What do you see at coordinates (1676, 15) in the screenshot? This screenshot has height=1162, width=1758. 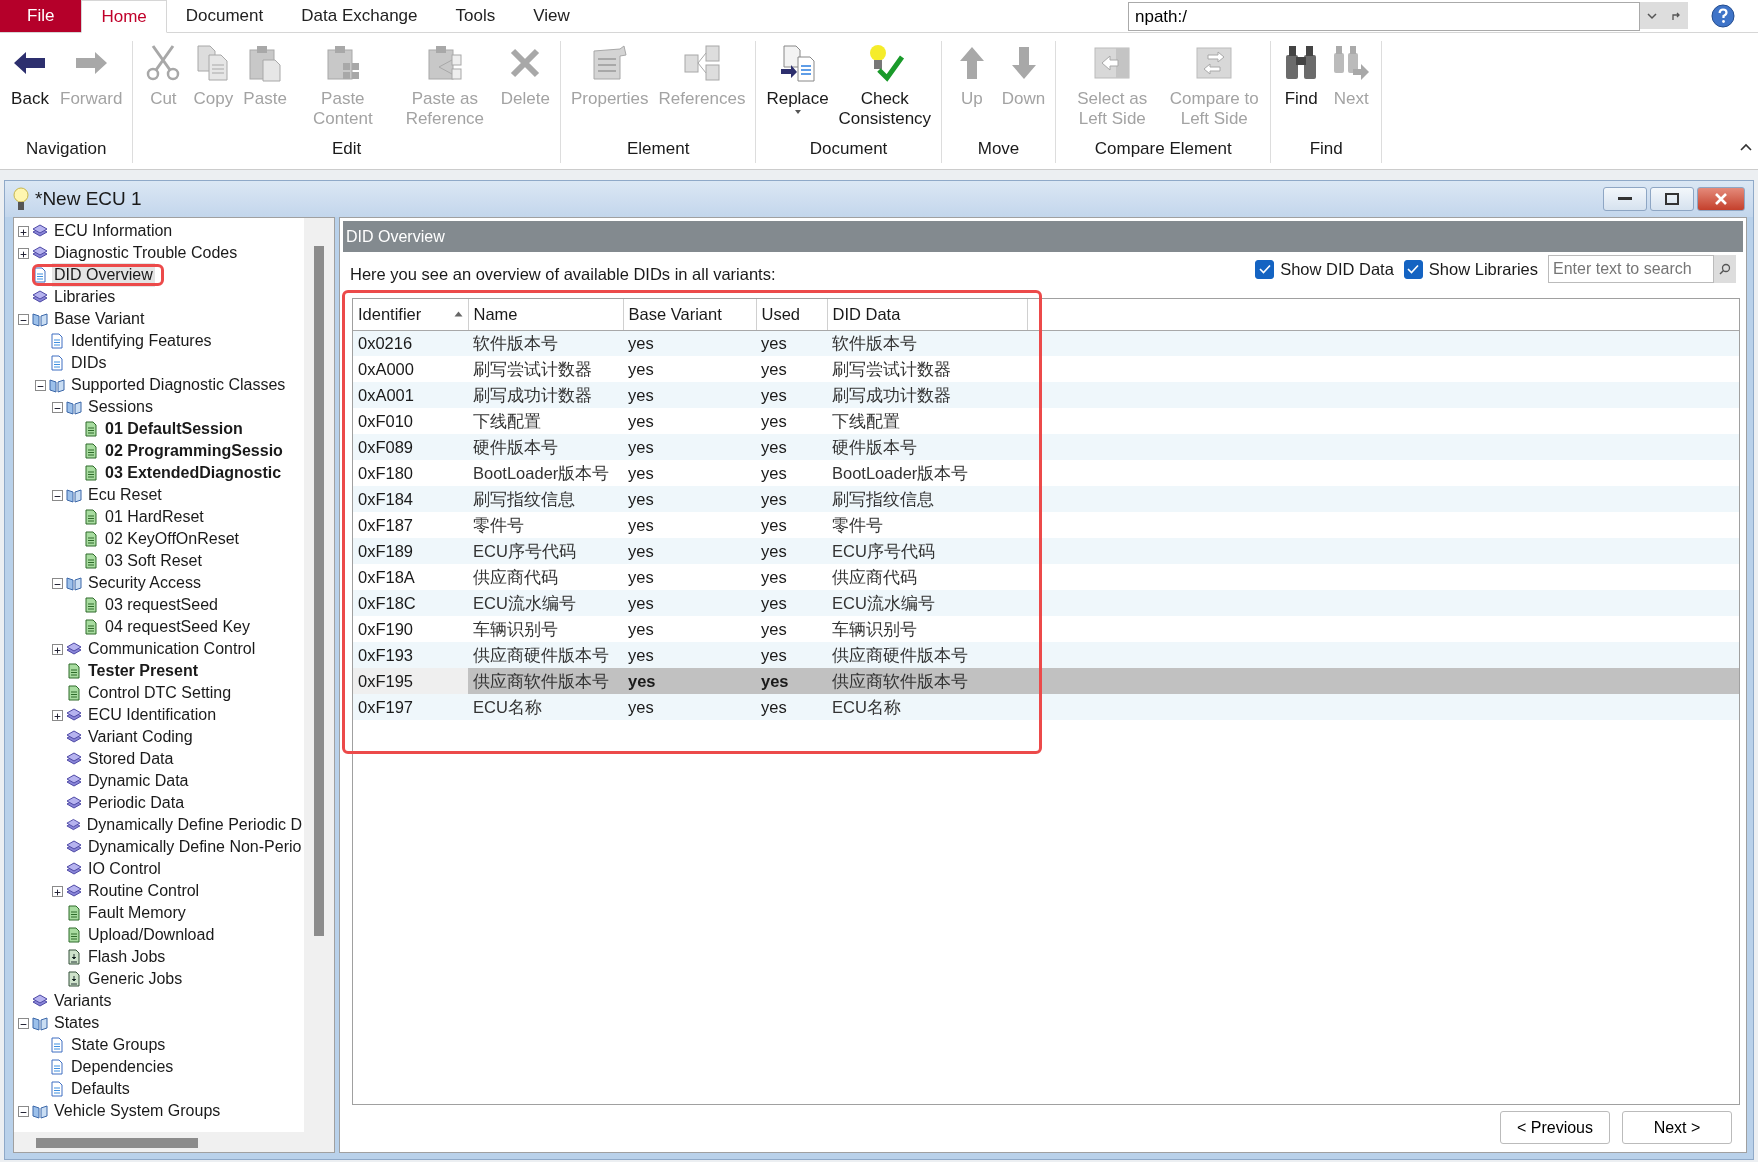 I see `go-button` at bounding box center [1676, 15].